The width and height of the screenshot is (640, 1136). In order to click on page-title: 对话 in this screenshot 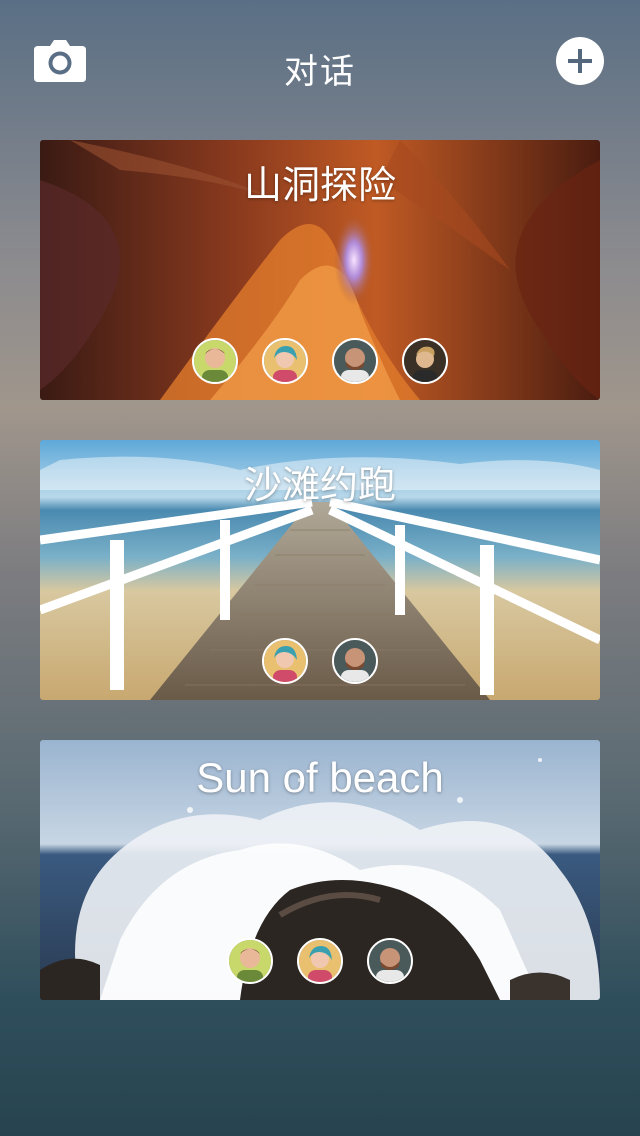, I will do `click(320, 72)`.